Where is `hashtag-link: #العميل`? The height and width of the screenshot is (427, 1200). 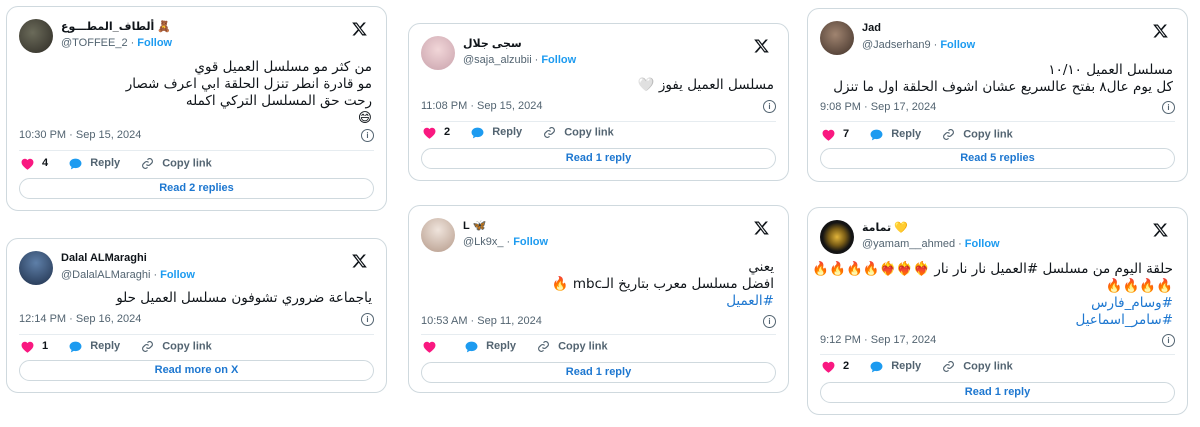
hashtag-link: #العميل is located at coordinates (663, 301).